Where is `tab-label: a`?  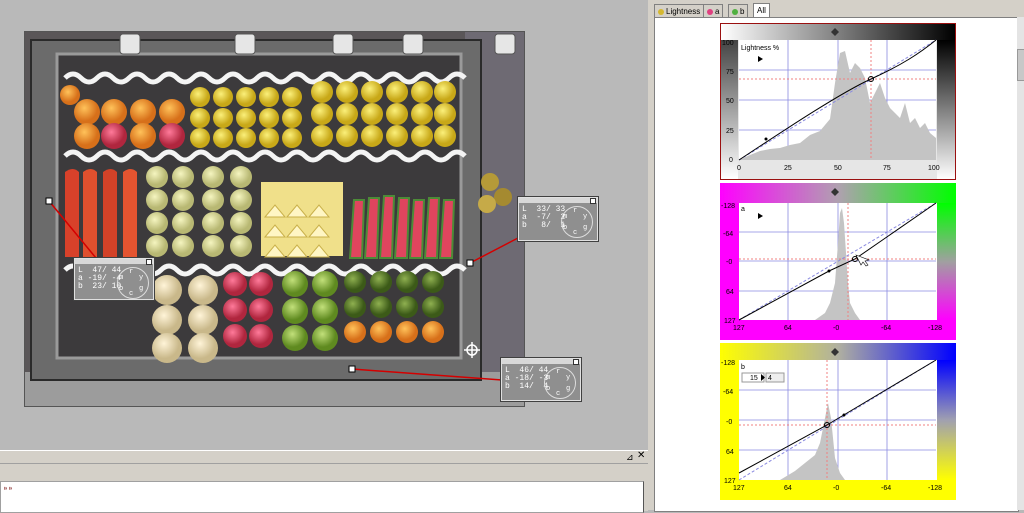 tab-label: a is located at coordinates (717, 11).